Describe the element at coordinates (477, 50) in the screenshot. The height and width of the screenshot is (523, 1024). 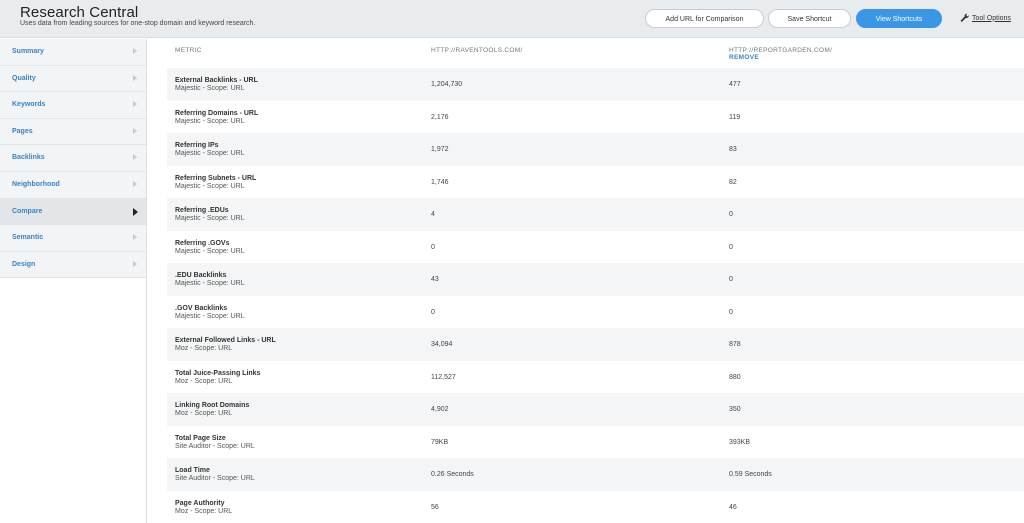
I see `column-header-url-1: HTTP://RAVENTOOLS.COM/` at that location.